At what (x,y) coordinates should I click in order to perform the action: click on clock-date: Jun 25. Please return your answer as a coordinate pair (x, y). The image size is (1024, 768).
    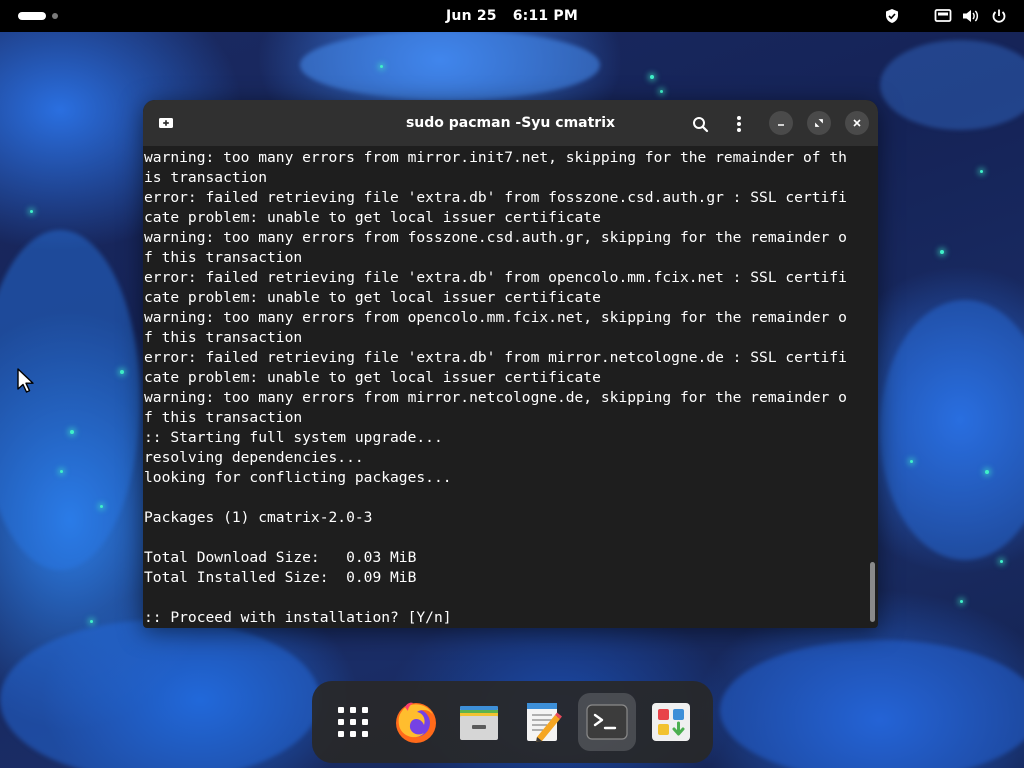
    Looking at the image, I should click on (471, 16).